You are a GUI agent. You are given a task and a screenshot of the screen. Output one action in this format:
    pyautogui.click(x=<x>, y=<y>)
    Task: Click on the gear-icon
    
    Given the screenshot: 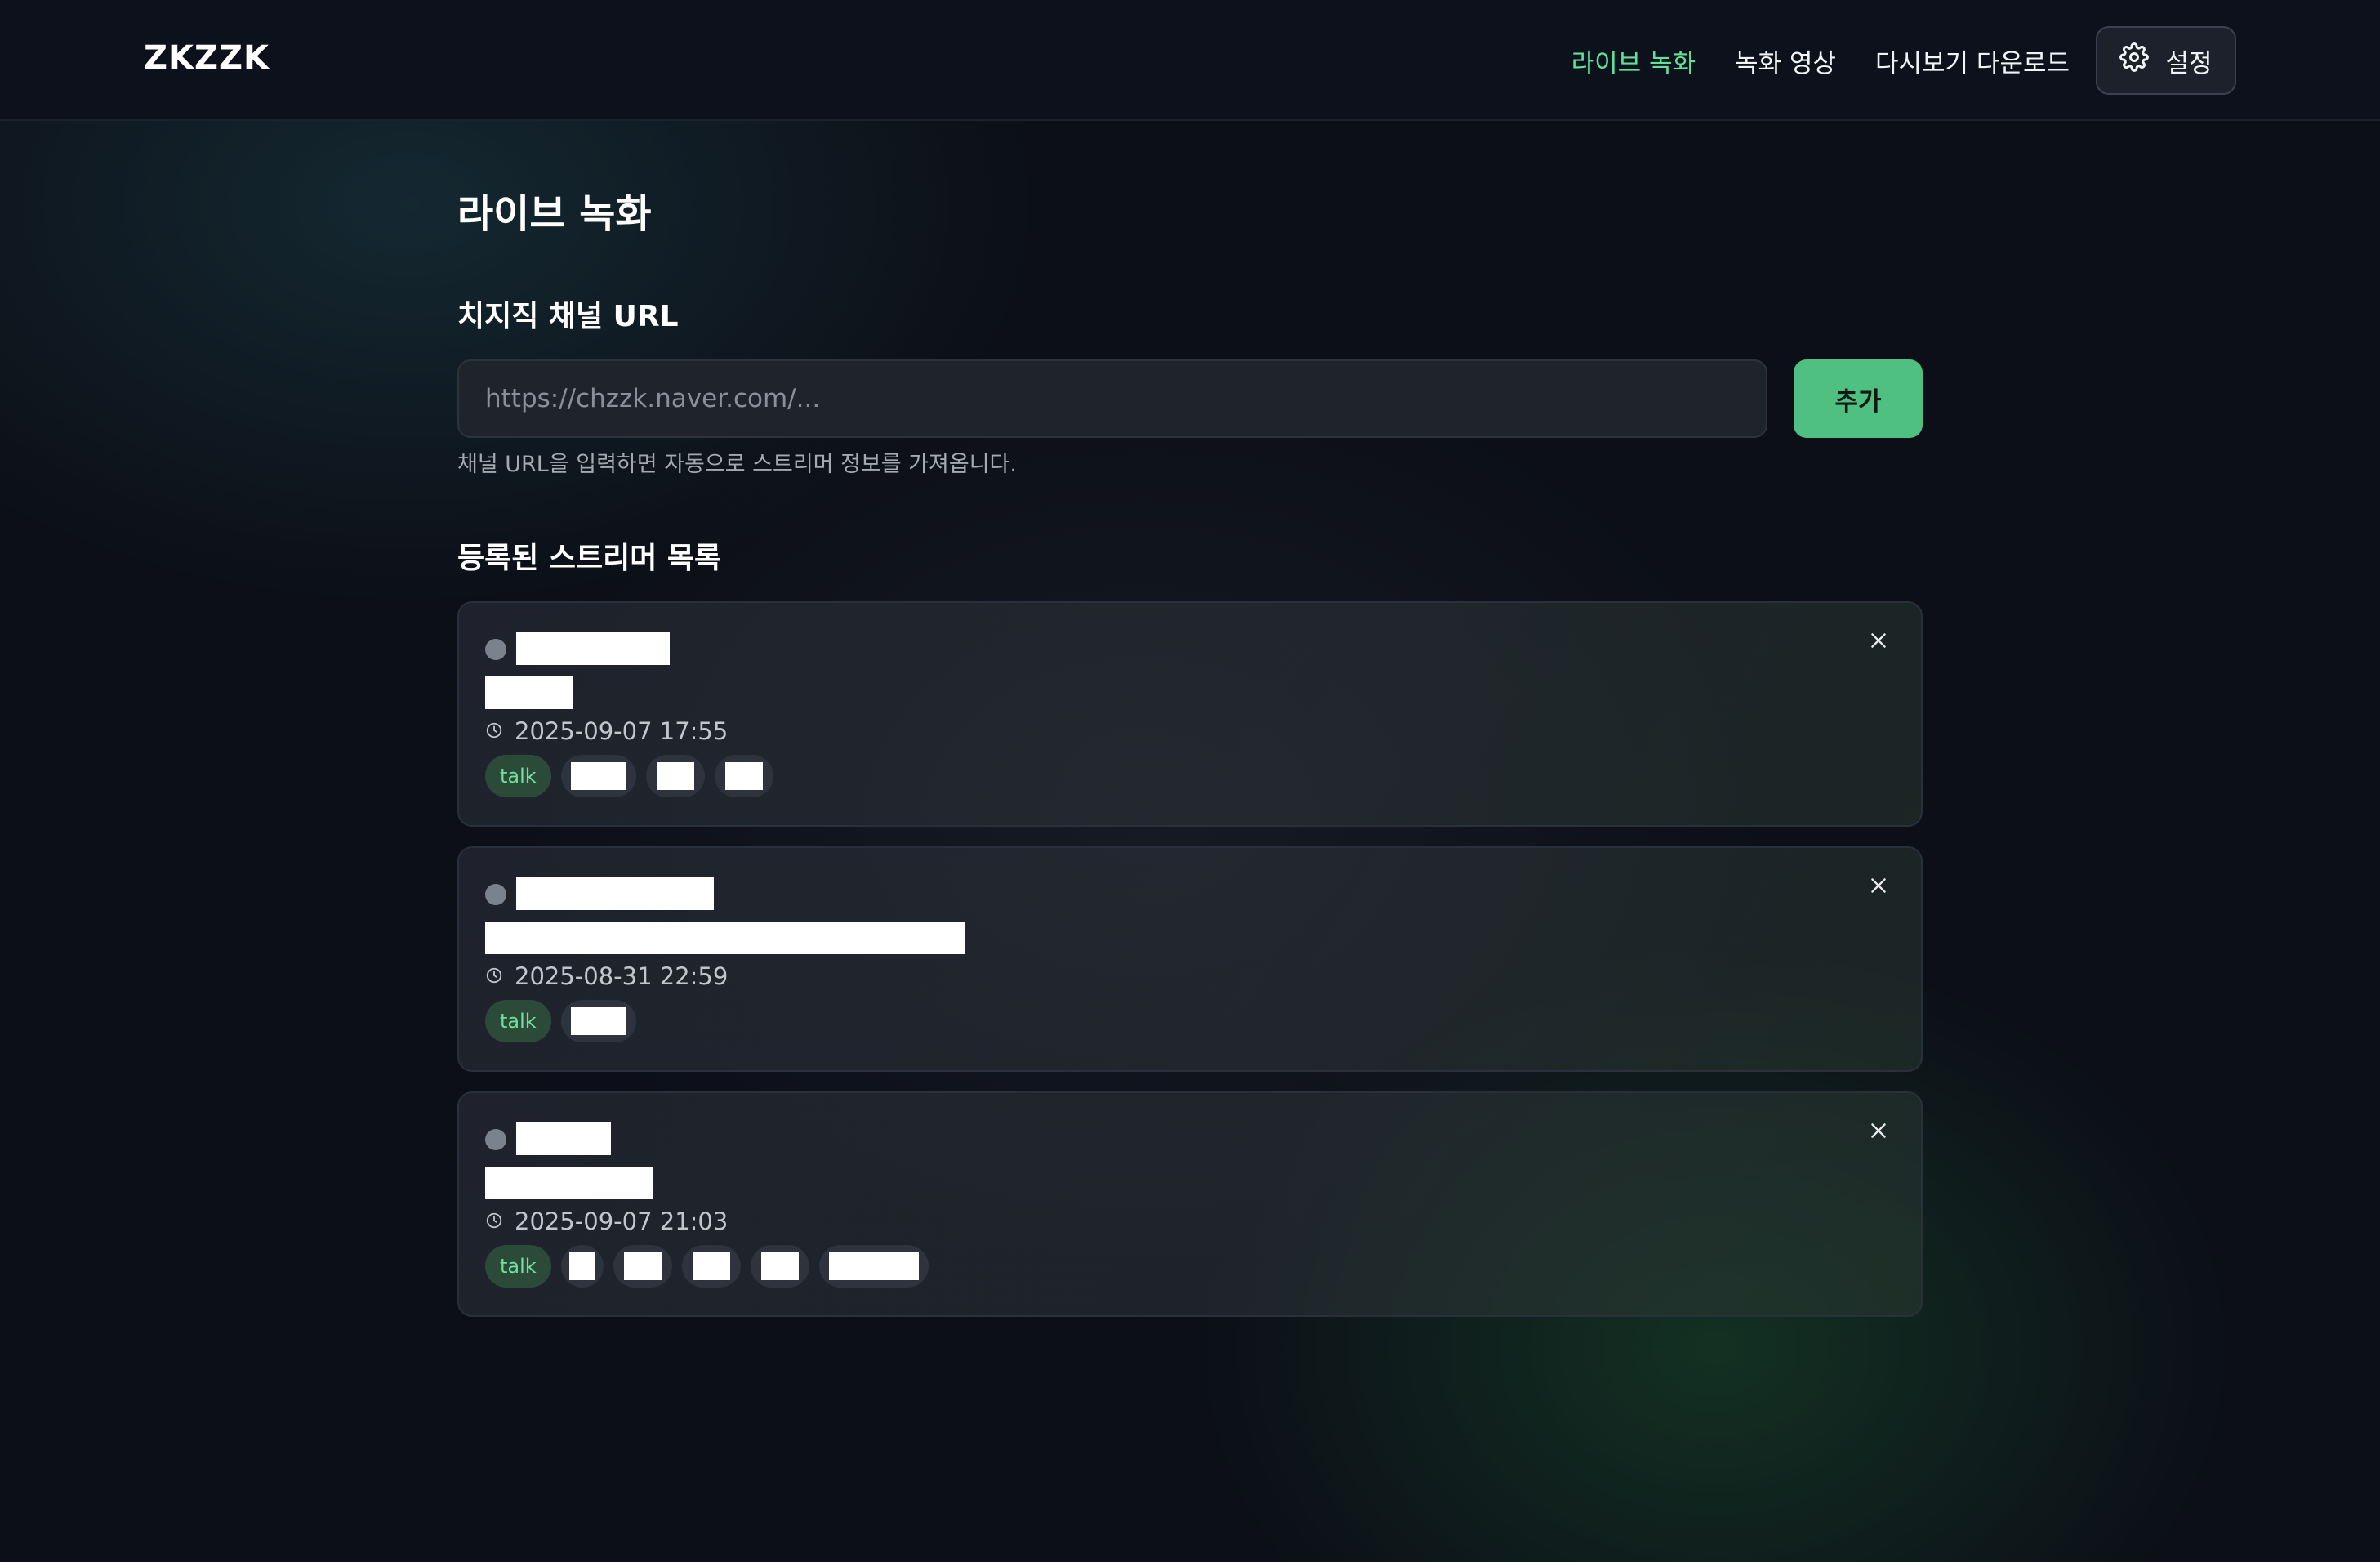 What is the action you would take?
    pyautogui.click(x=2134, y=60)
    